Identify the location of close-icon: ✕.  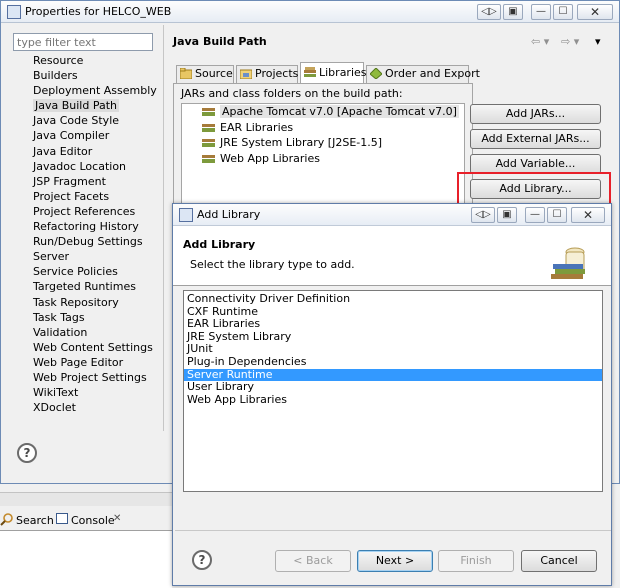
(117, 518).